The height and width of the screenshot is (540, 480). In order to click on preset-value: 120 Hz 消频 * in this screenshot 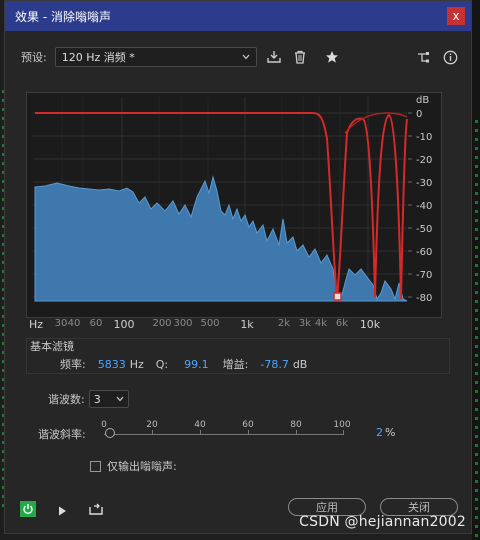, I will do `click(98, 57)`.